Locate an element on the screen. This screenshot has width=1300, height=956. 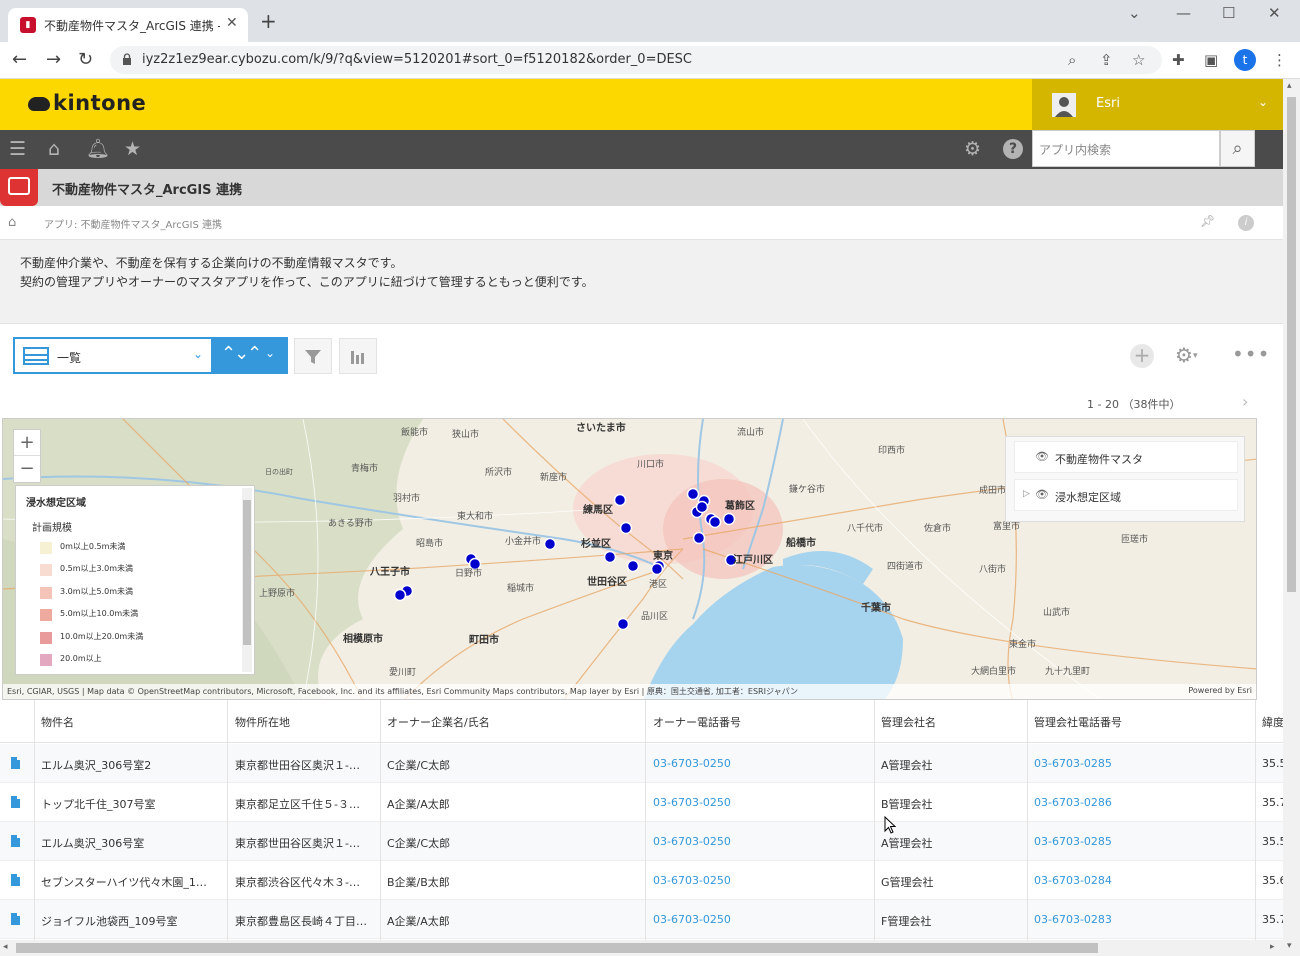
layer-item-flood-area: ▷ 👁︎ 浸水想定区域 is located at coordinates (1126, 495).